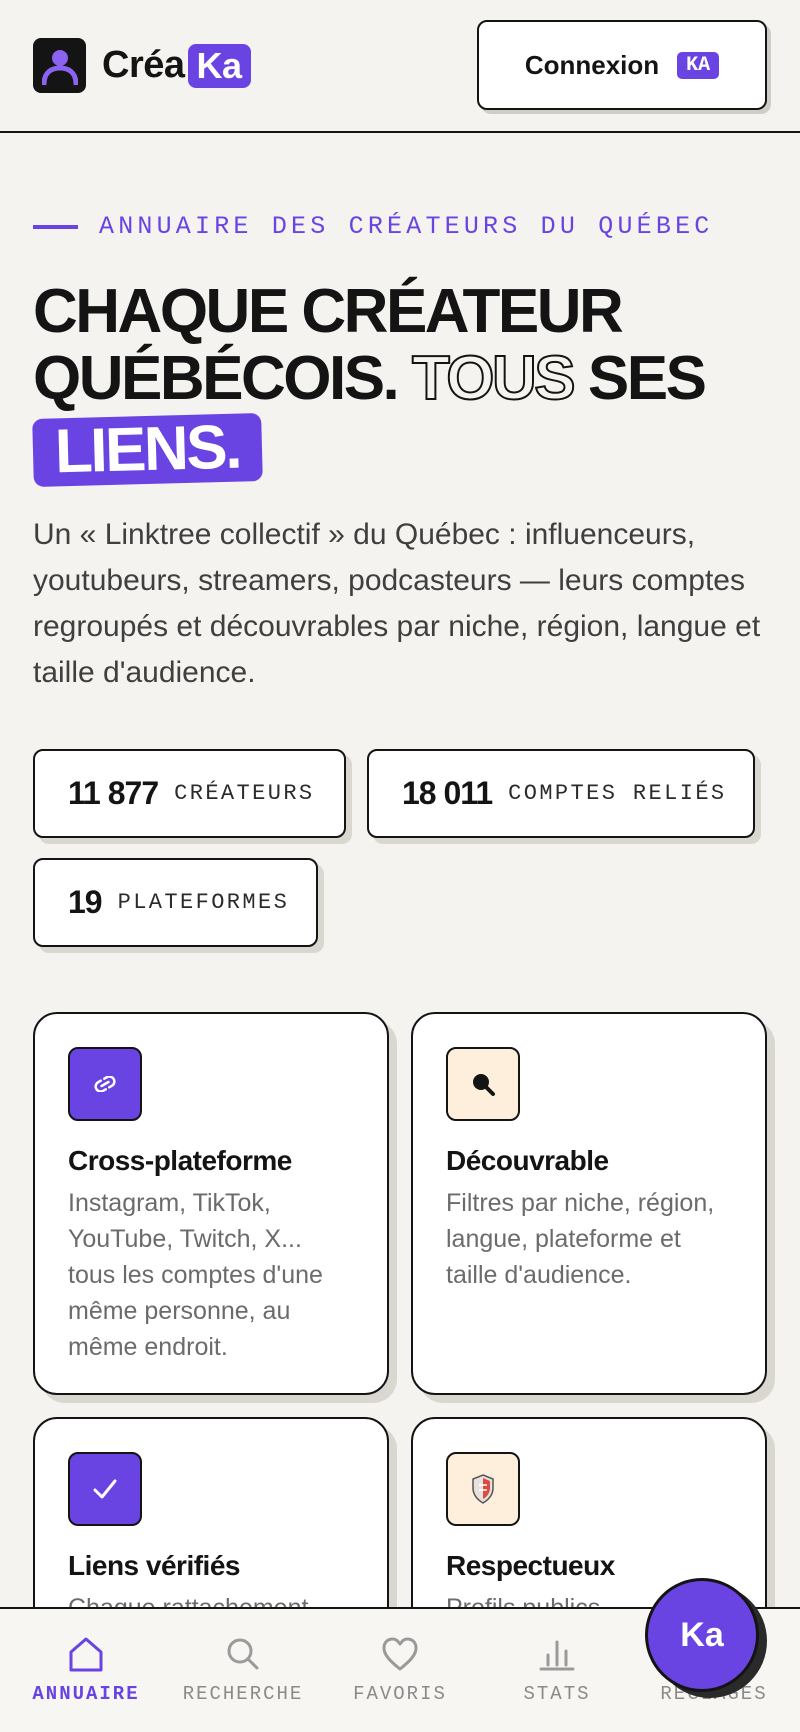 Image resolution: width=800 pixels, height=1732 pixels. I want to click on logo-word: Créa, so click(143, 65).